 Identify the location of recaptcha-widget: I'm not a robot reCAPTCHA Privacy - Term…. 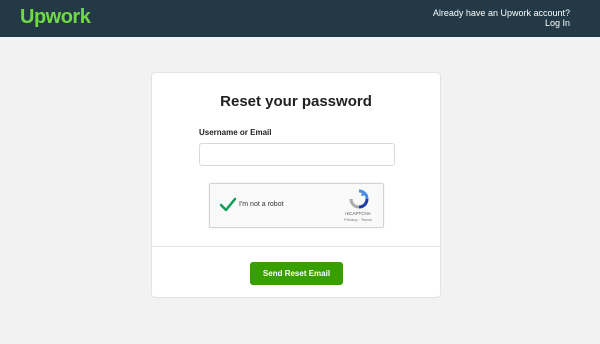
(296, 205).